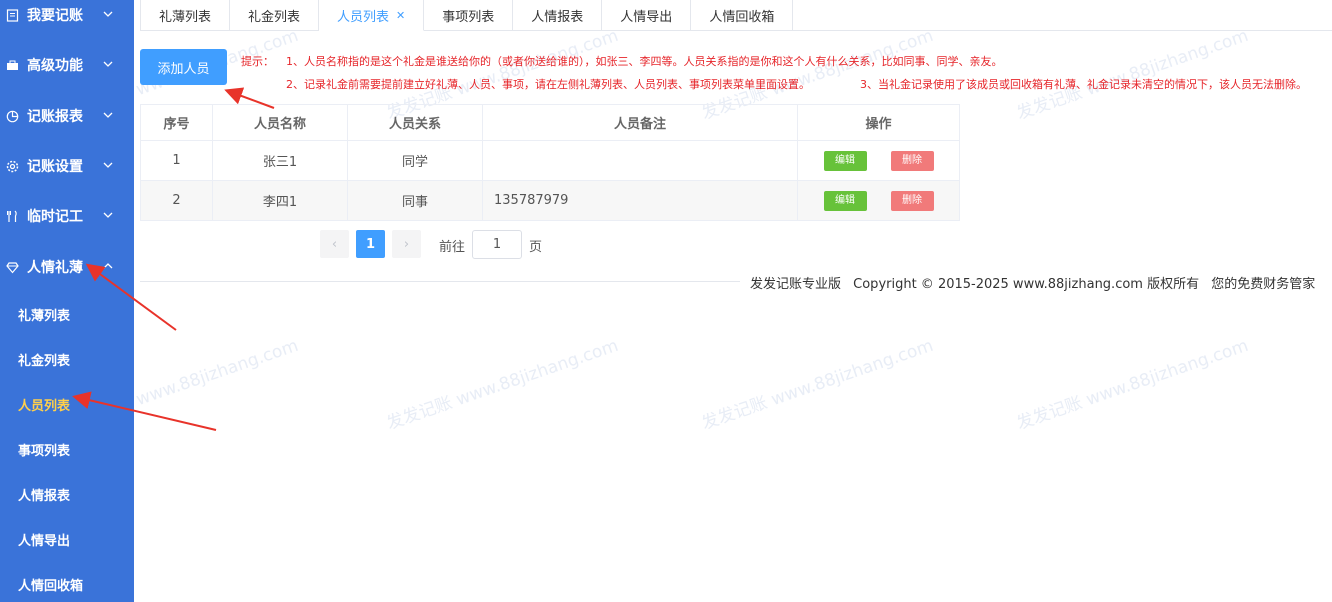 Image resolution: width=1332 pixels, height=602 pixels. Describe the element at coordinates (183, 67) in the screenshot. I see `add-person-button: 添加人员` at that location.